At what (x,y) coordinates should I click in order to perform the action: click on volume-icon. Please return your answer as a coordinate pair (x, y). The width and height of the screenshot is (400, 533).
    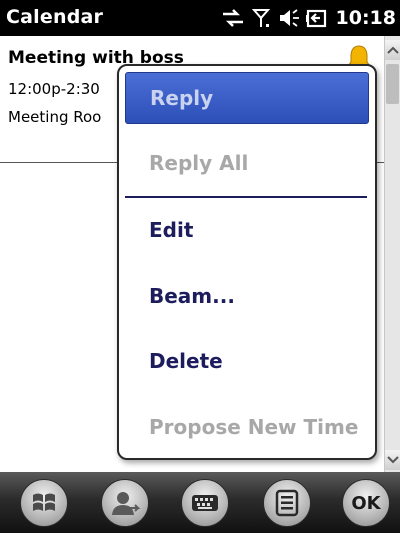
    Looking at the image, I should click on (289, 18).